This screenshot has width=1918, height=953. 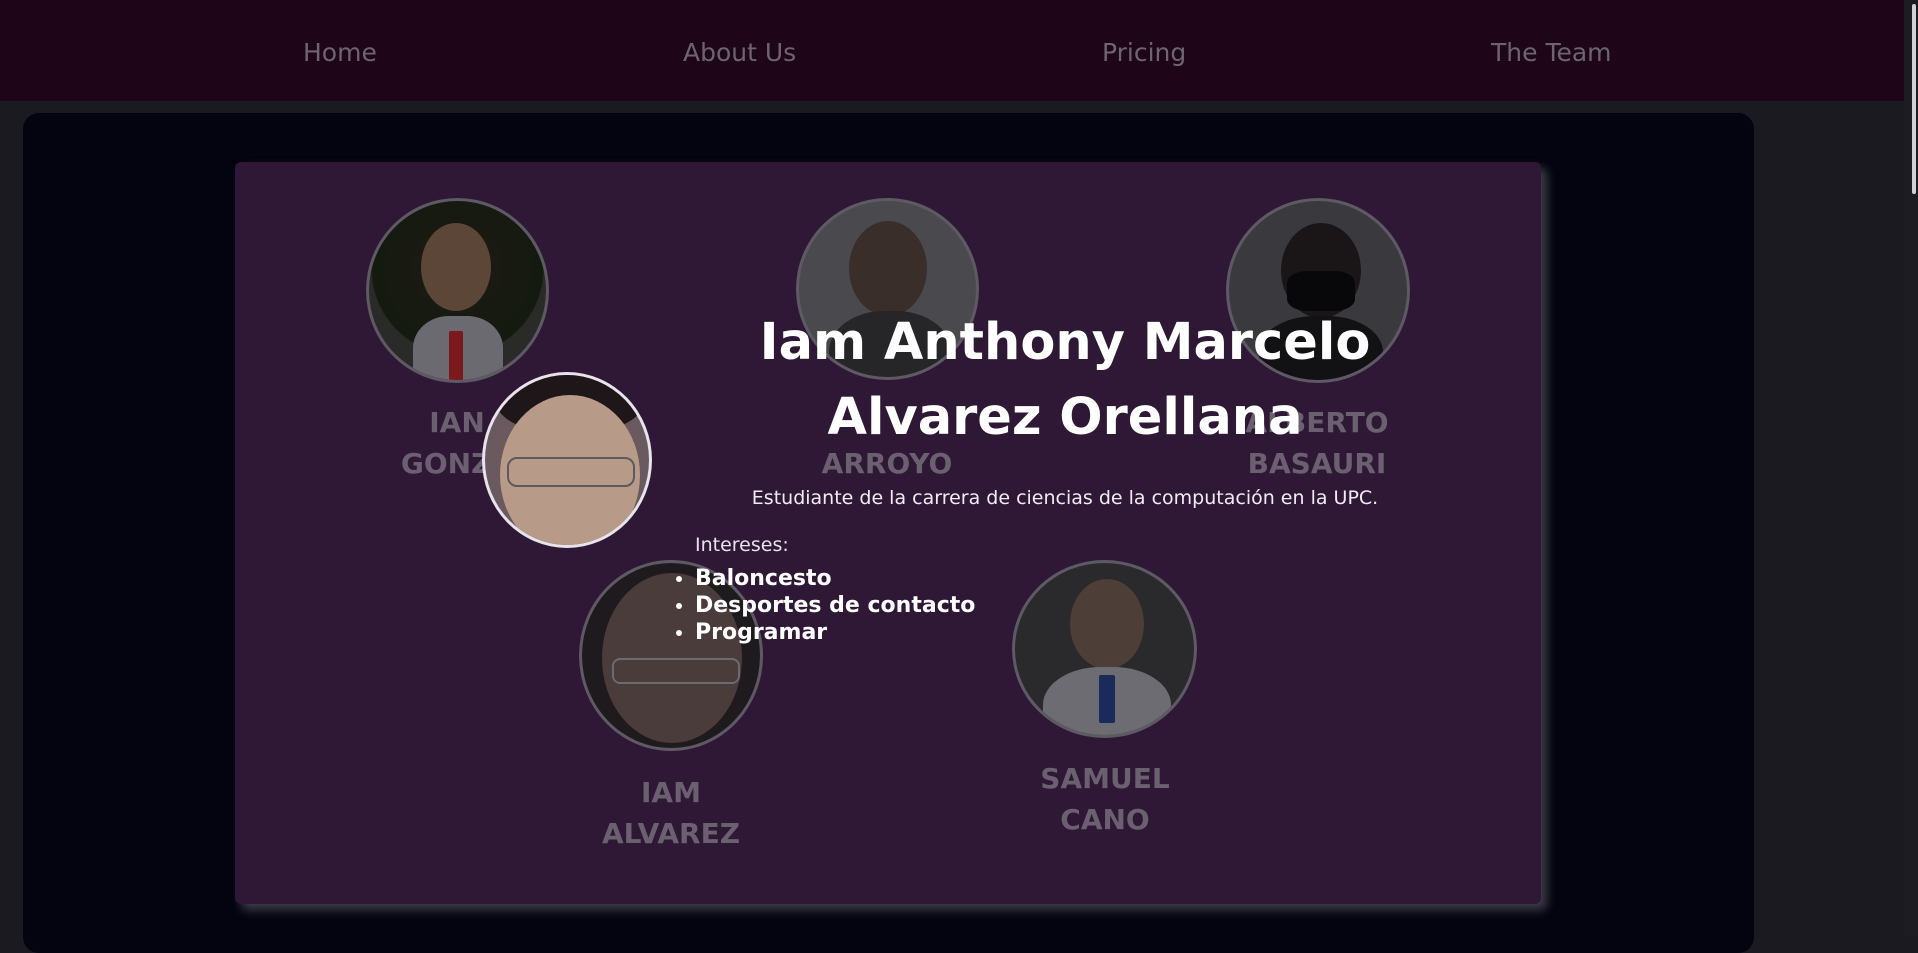 I want to click on member-glasses, so click(x=676, y=671).